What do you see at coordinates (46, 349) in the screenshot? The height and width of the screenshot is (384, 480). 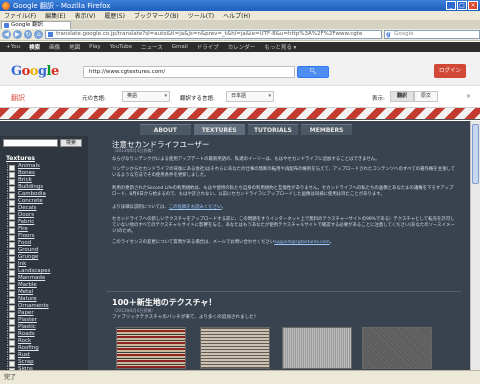 I see `category-item: Roofing` at bounding box center [46, 349].